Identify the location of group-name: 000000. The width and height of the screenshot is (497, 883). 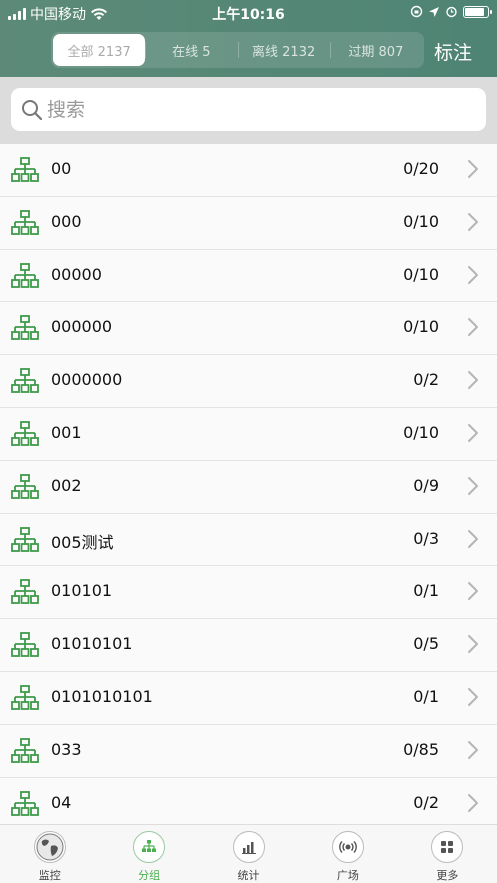
(82, 327).